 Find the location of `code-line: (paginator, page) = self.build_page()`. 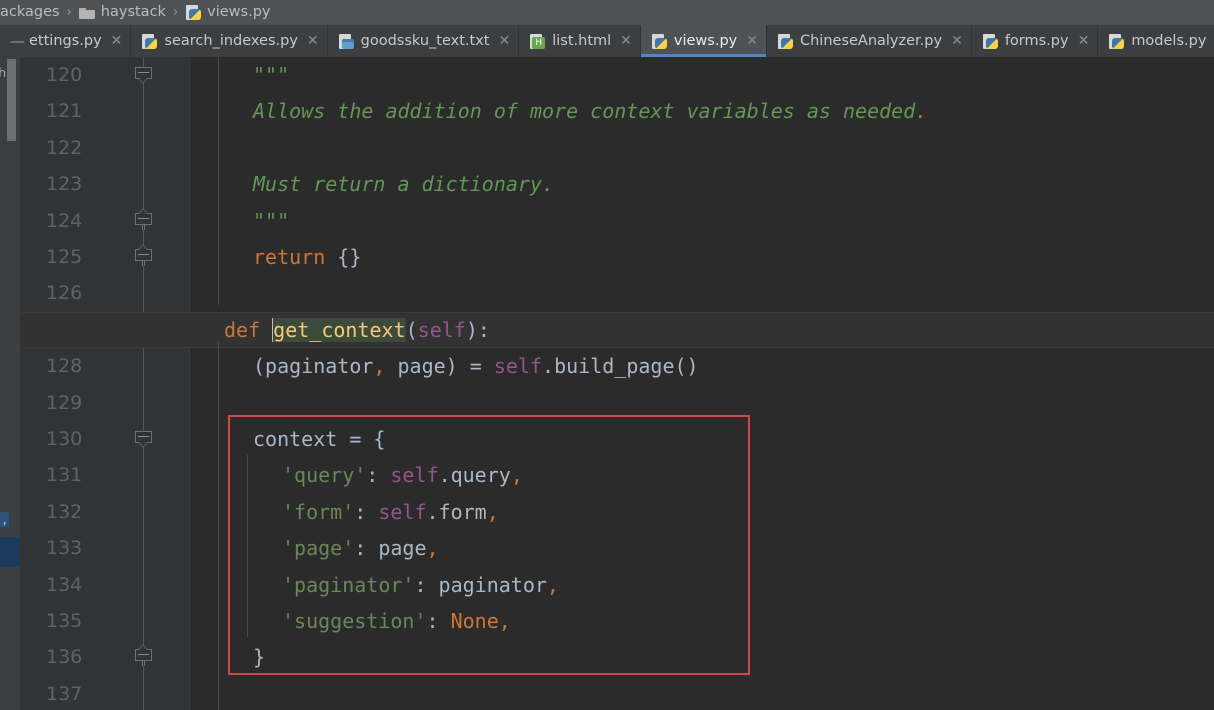

code-line: (paginator, page) = self.build_page() is located at coordinates (476, 366).